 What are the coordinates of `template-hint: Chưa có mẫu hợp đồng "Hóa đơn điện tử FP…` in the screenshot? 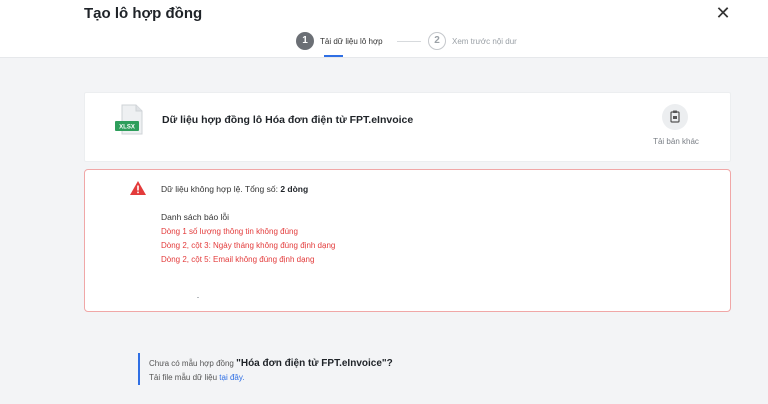 It's located at (271, 363).